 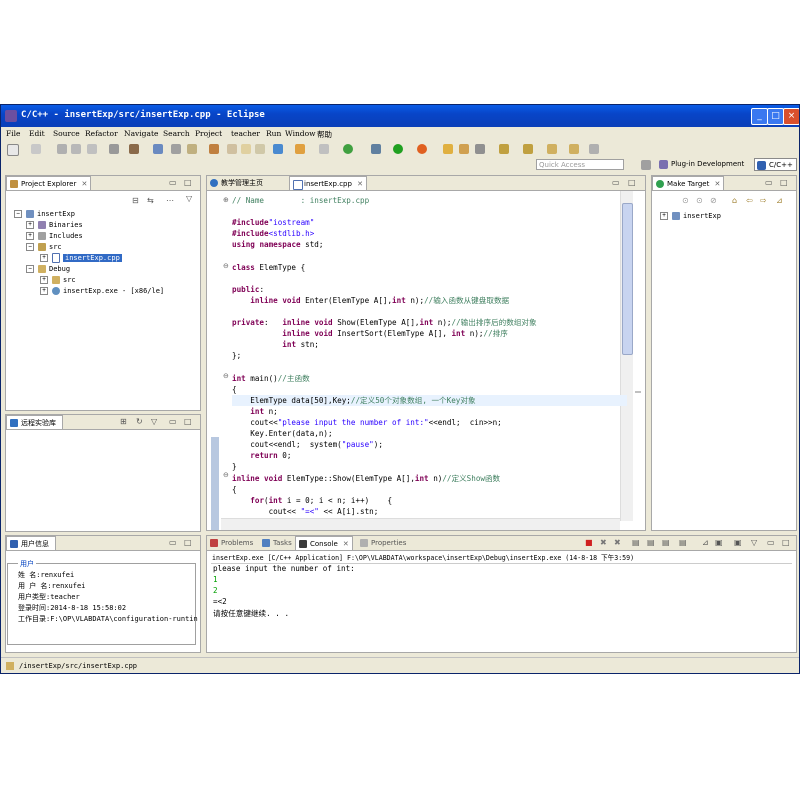 What do you see at coordinates (300, 149) in the screenshot?
I see `search-remote-icon` at bounding box center [300, 149].